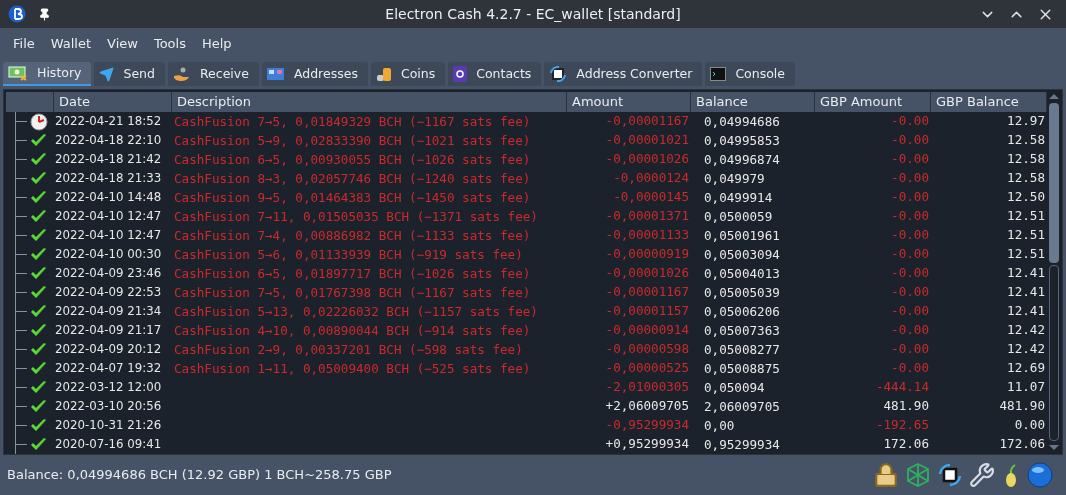 This screenshot has height=495, width=1066. What do you see at coordinates (738, 197) in the screenshot?
I see `balance-cell: 0,0499914` at bounding box center [738, 197].